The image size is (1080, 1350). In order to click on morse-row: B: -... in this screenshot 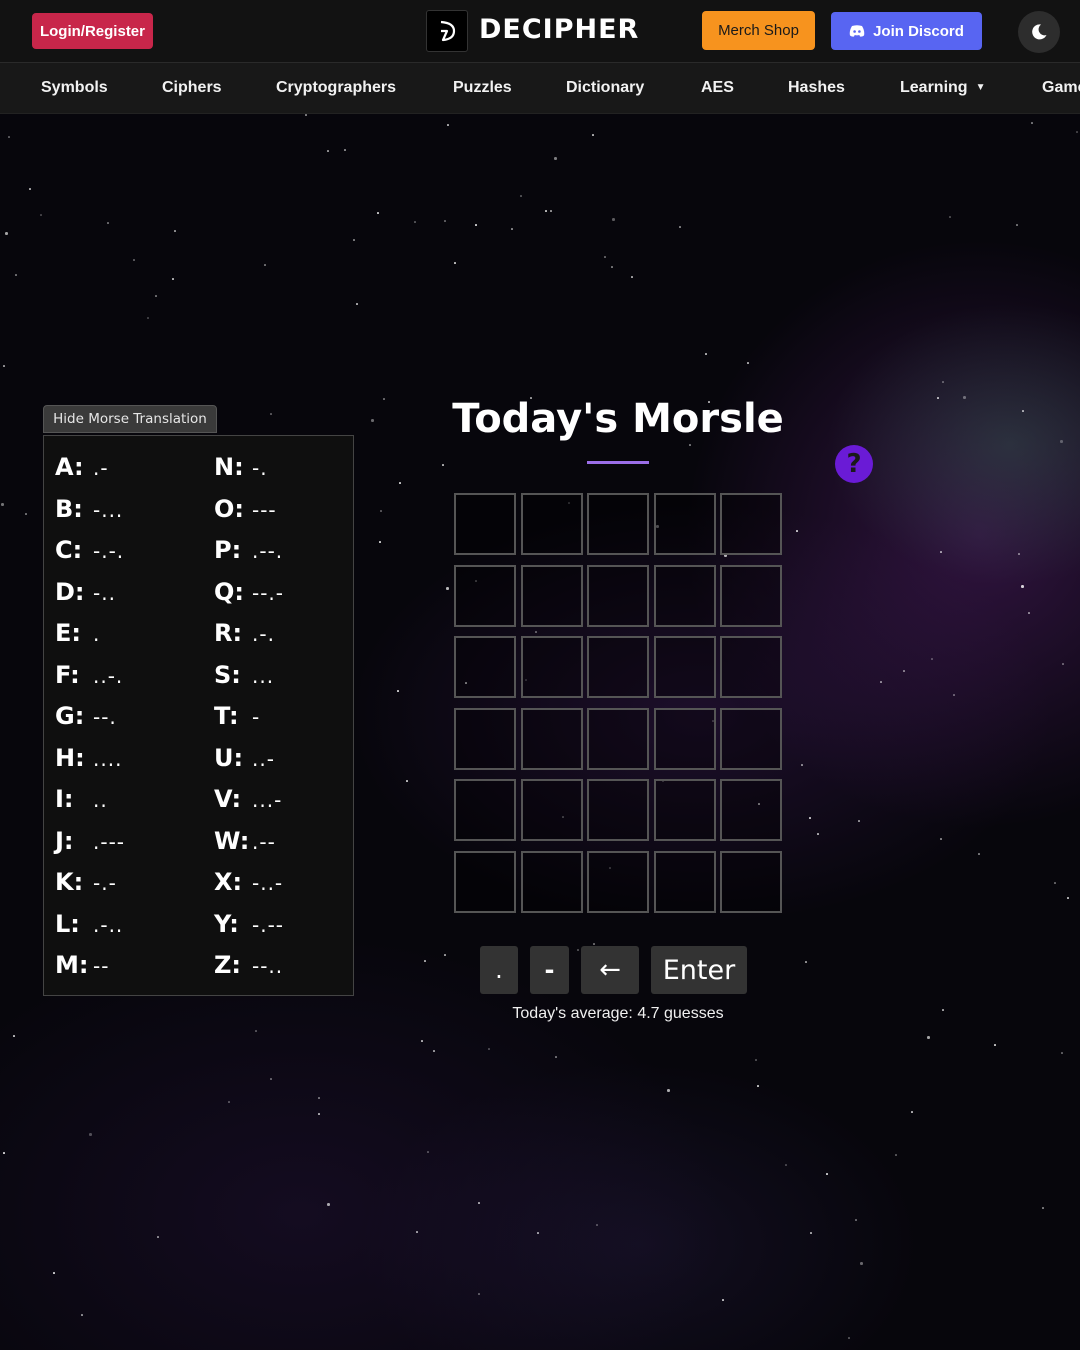, I will do `click(90, 516)`.